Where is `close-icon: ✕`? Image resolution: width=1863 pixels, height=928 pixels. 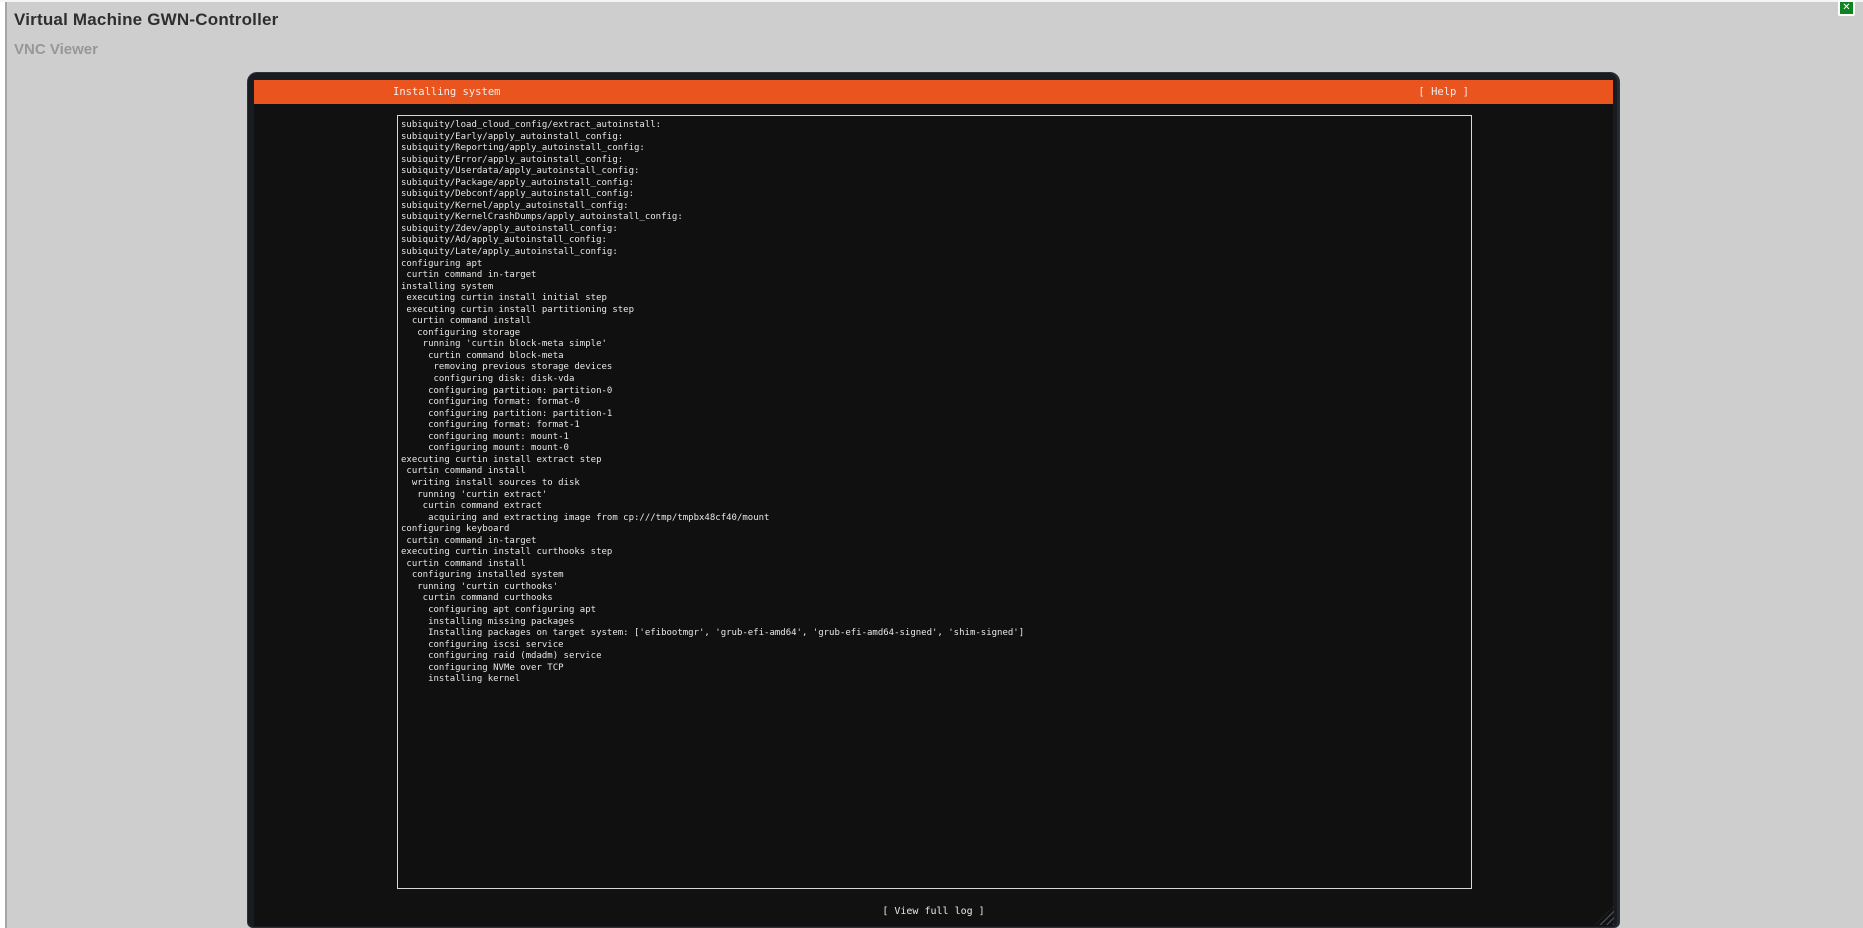 close-icon: ✕ is located at coordinates (1846, 7).